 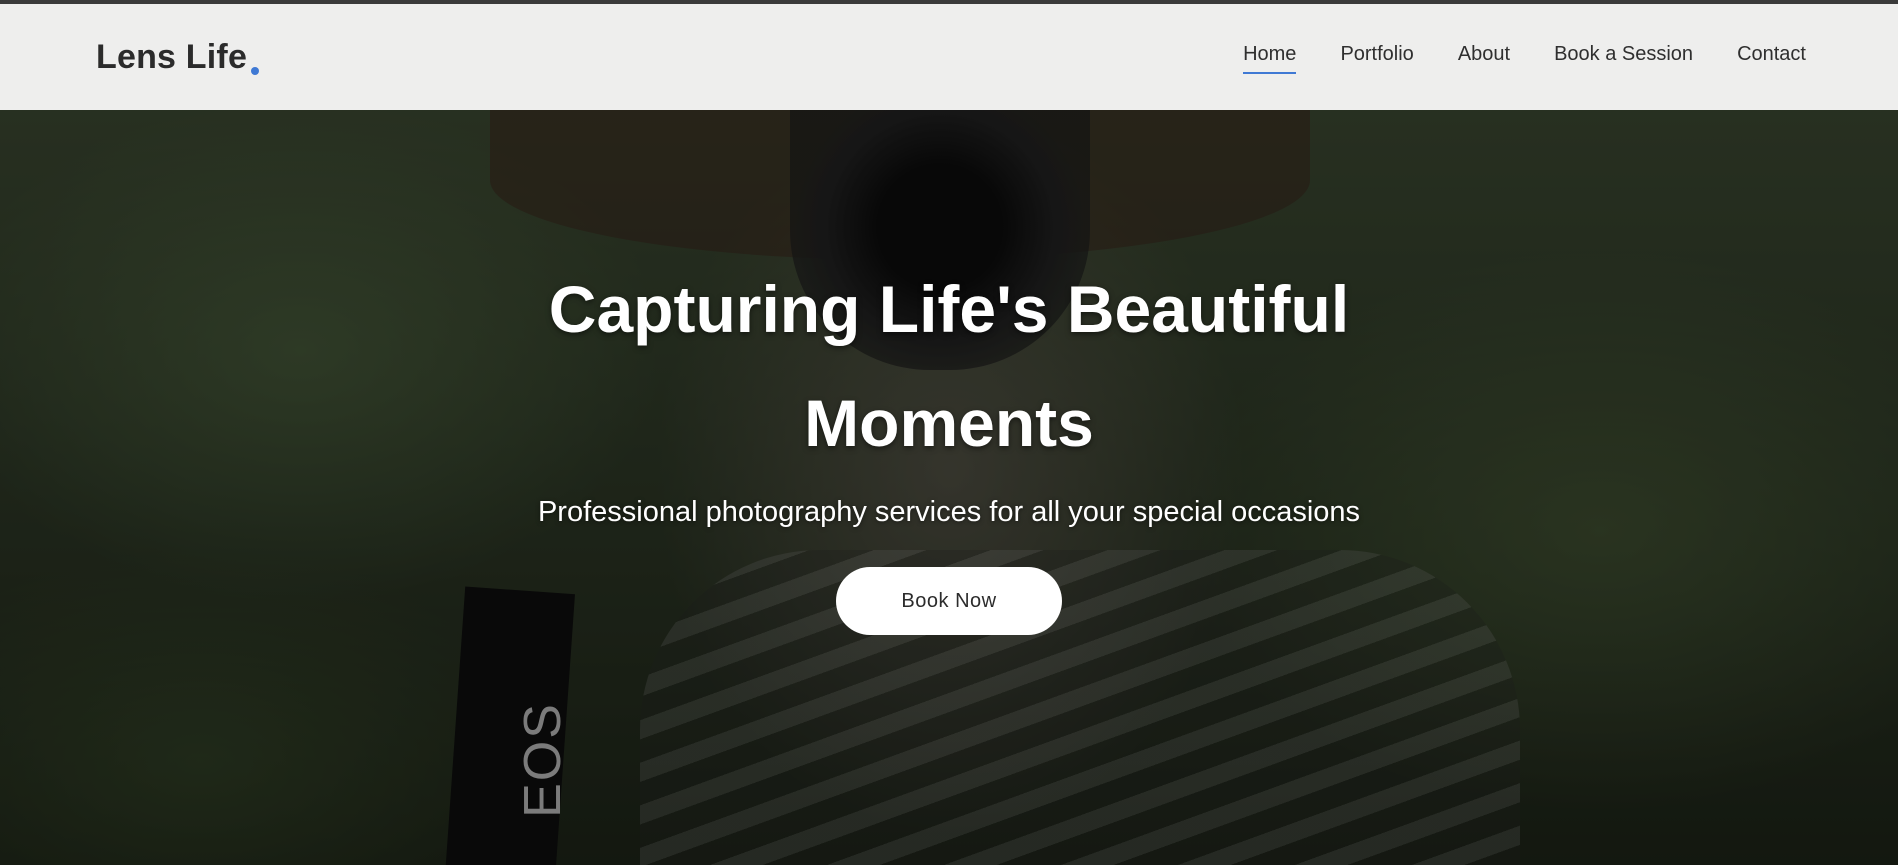 What do you see at coordinates (949, 366) in the screenshot?
I see `hero-title: Capturing Life's Beautiful Moments` at bounding box center [949, 366].